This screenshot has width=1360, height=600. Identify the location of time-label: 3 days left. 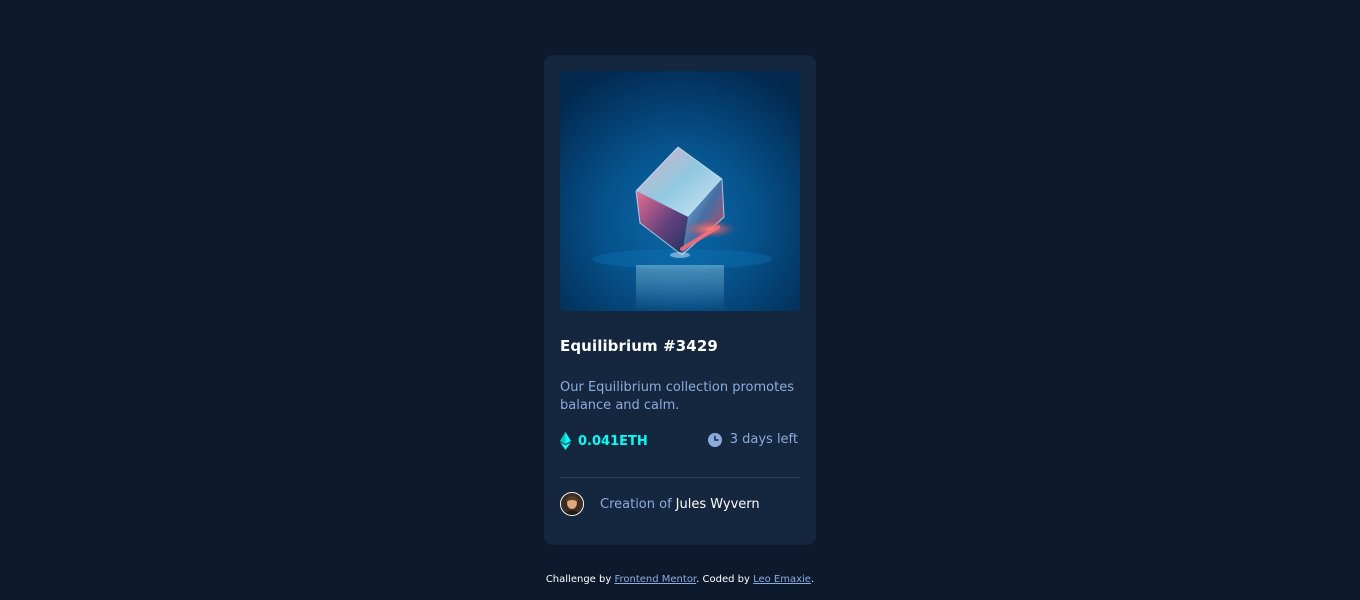
(763, 439).